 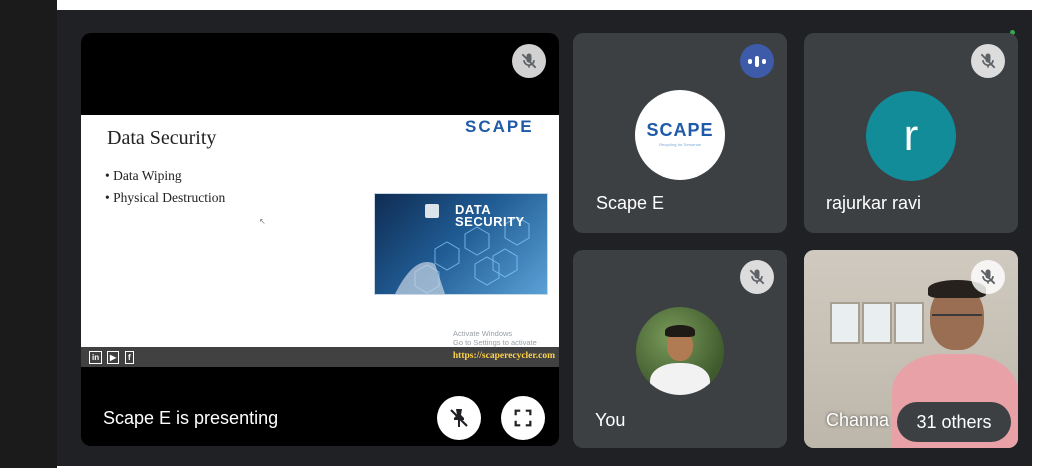 I want to click on avatar, so click(x=680, y=351).